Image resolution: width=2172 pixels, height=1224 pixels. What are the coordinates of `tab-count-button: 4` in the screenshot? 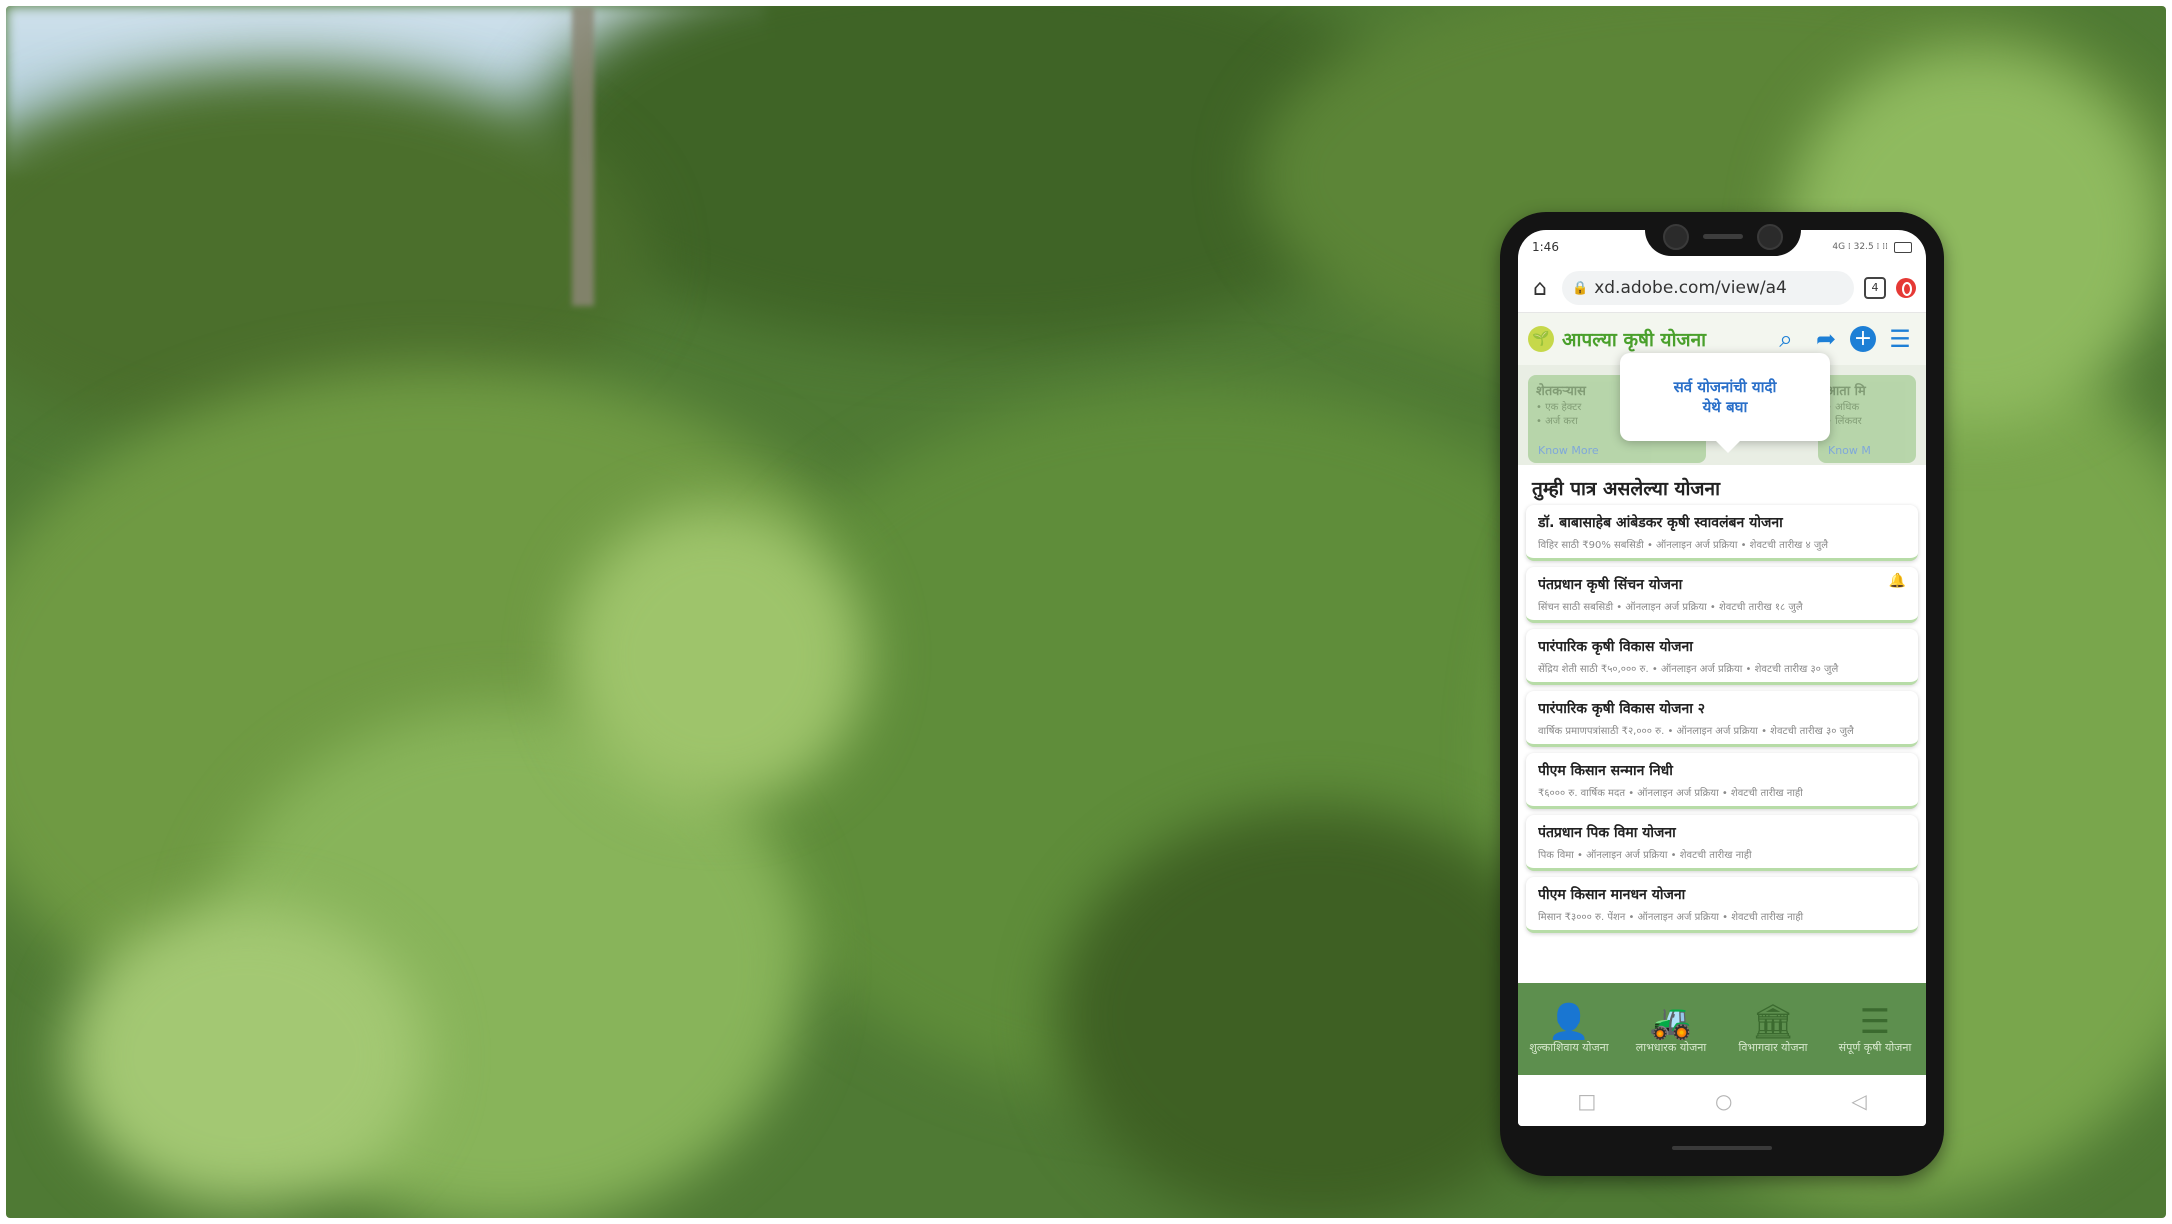 It's located at (1875, 288).